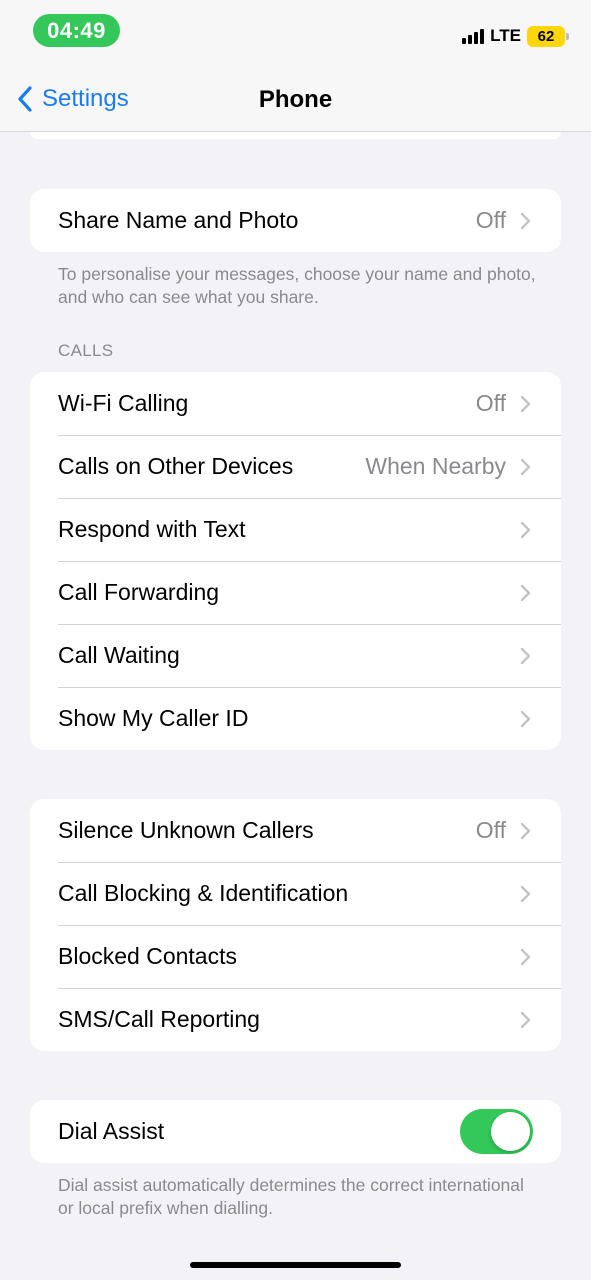 The height and width of the screenshot is (1280, 591). What do you see at coordinates (123, 403) in the screenshot?
I see `row-label: Wi-Fi Calling` at bounding box center [123, 403].